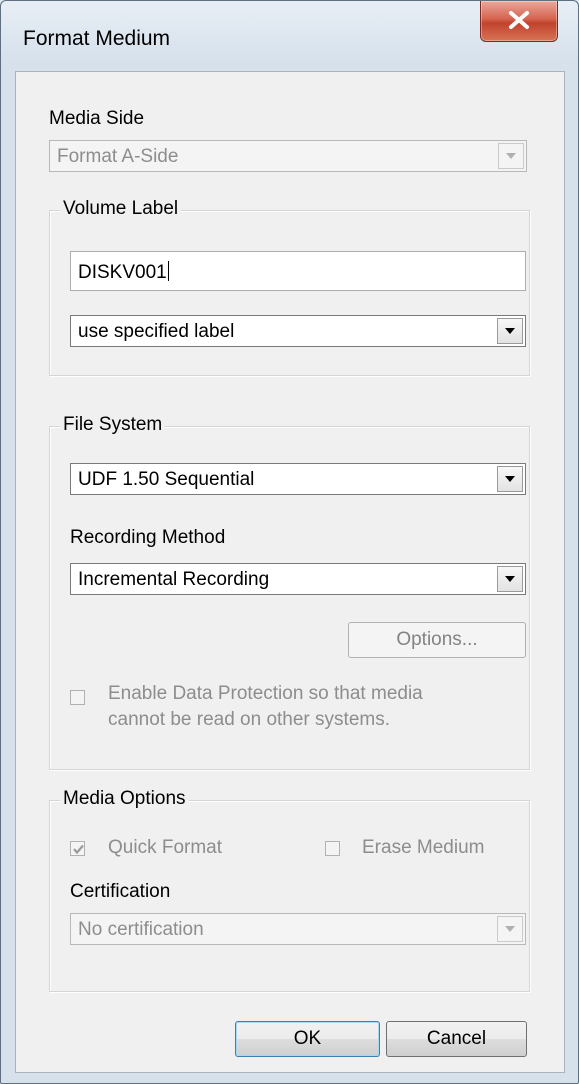  I want to click on quick-format-checkbox, so click(77, 848).